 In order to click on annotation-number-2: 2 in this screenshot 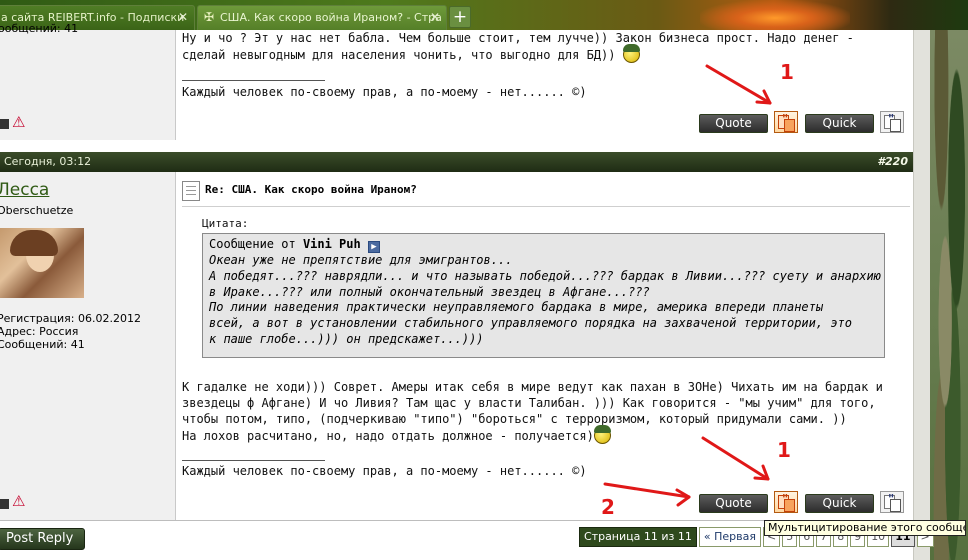, I will do `click(608, 507)`.